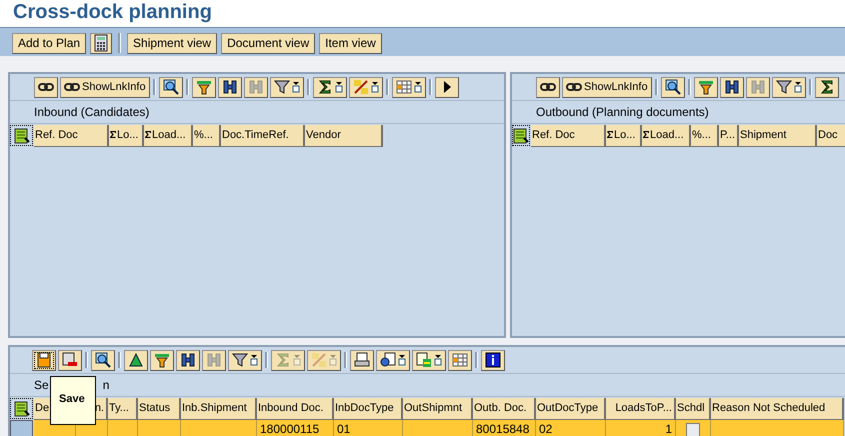 The width and height of the screenshot is (845, 436). I want to click on checkbox, so click(693, 429).